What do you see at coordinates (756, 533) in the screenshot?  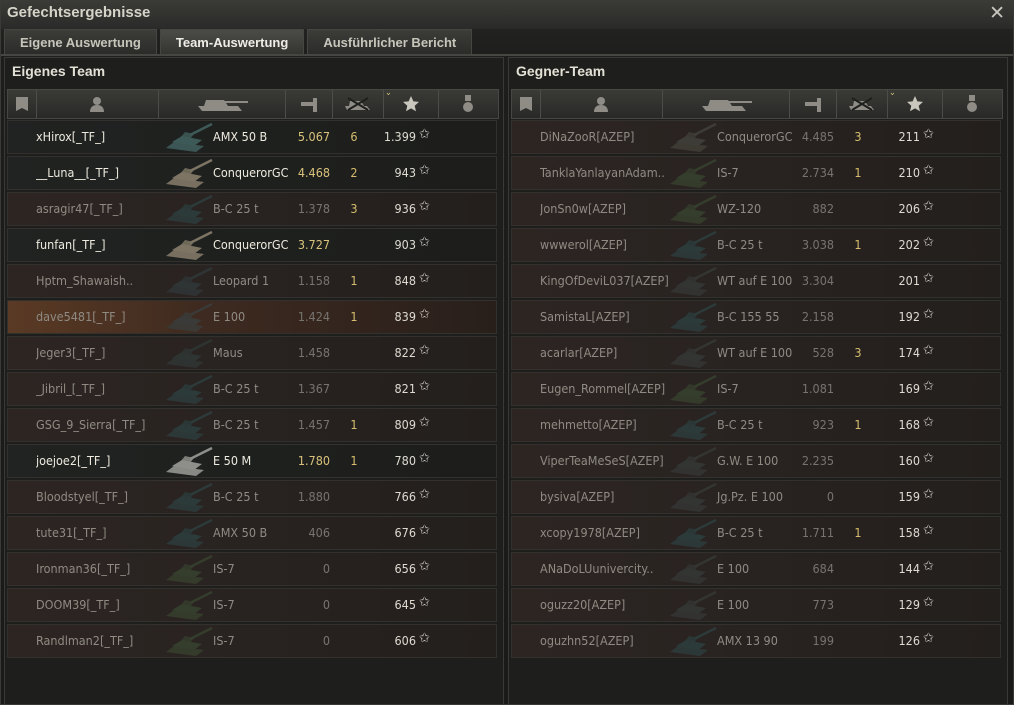 I see `player-row: xcopy1978[AZEP] B-C 25 t 1.711 1 158 ✩` at bounding box center [756, 533].